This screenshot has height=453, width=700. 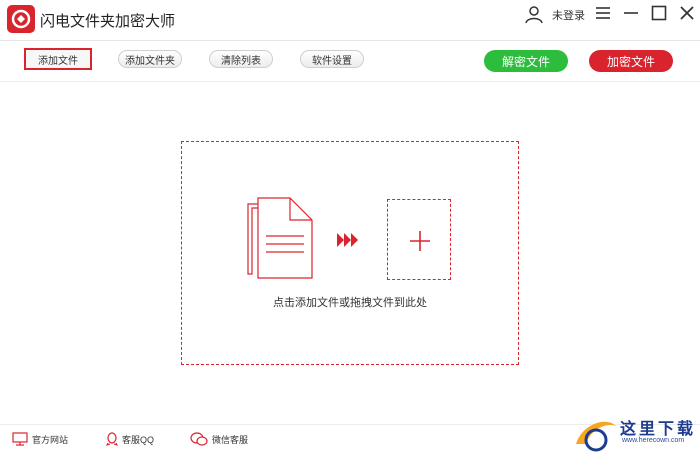 I want to click on official-site-link: 官方网站, so click(x=40, y=439).